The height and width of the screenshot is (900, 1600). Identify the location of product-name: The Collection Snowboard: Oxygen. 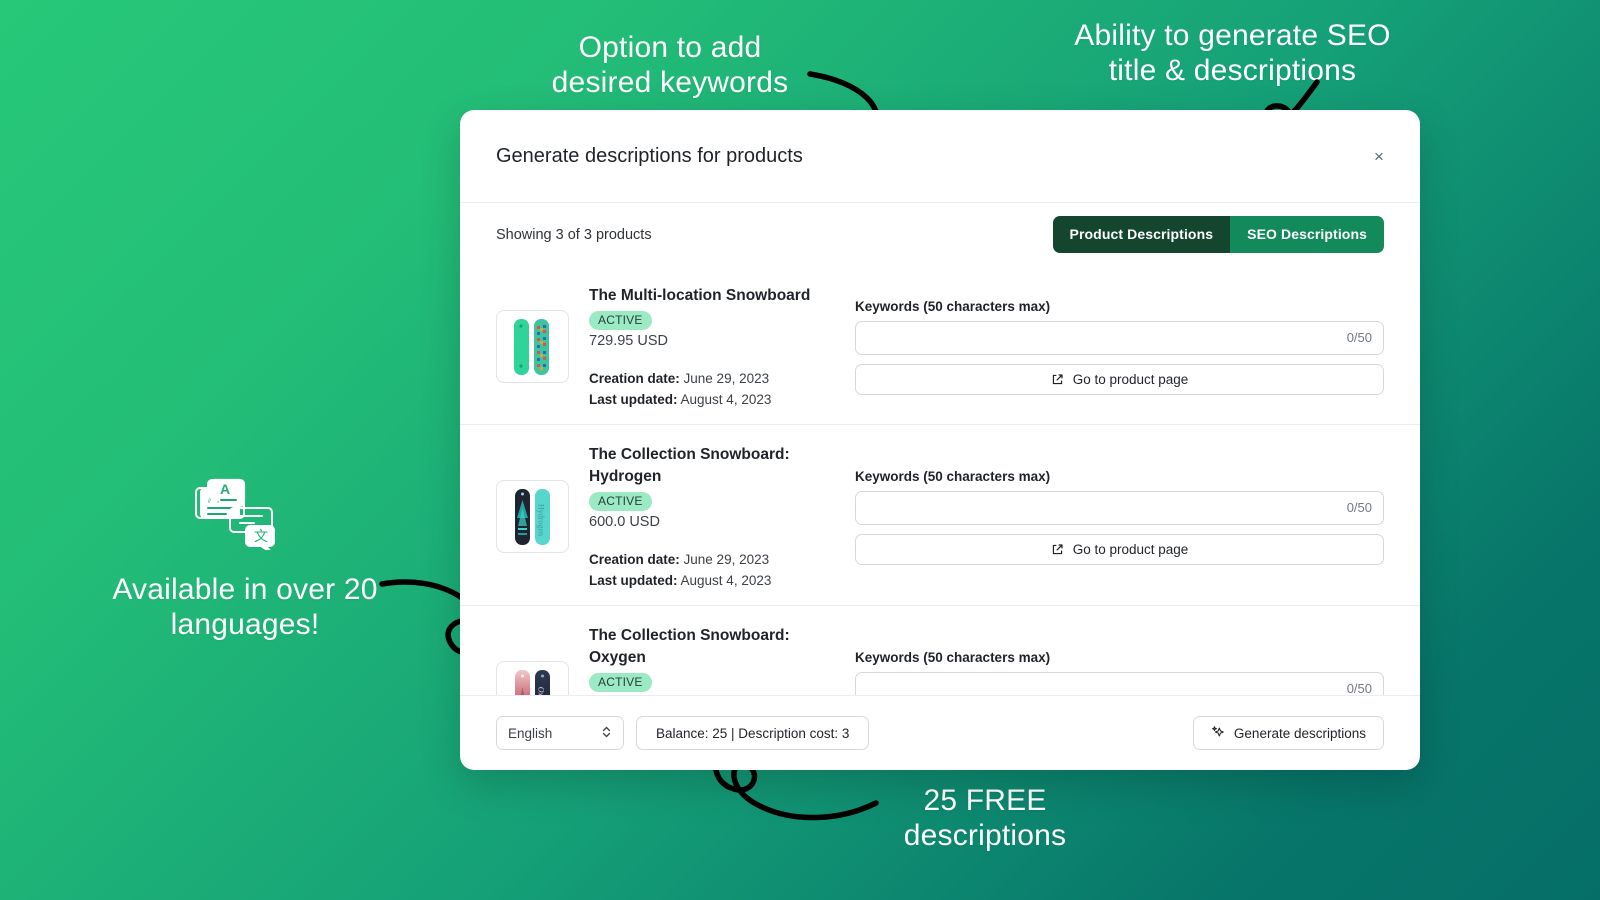
(689, 647).